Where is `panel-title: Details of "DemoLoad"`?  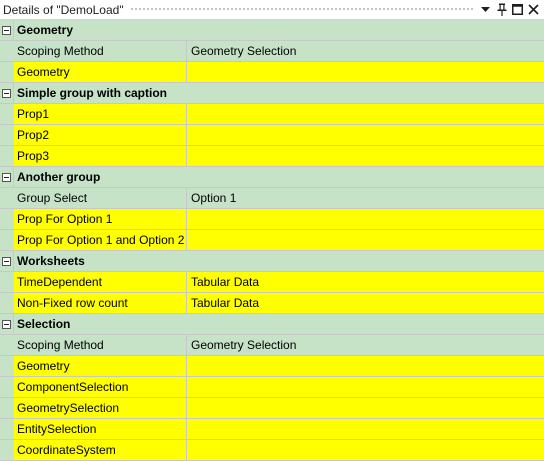 panel-title: Details of "DemoLoad" is located at coordinates (63, 9).